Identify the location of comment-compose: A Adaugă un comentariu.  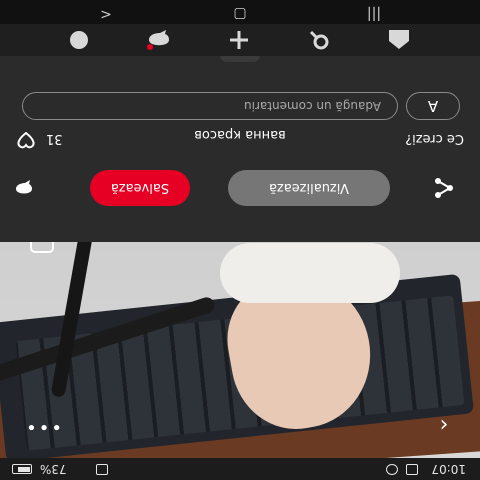
(240, 102).